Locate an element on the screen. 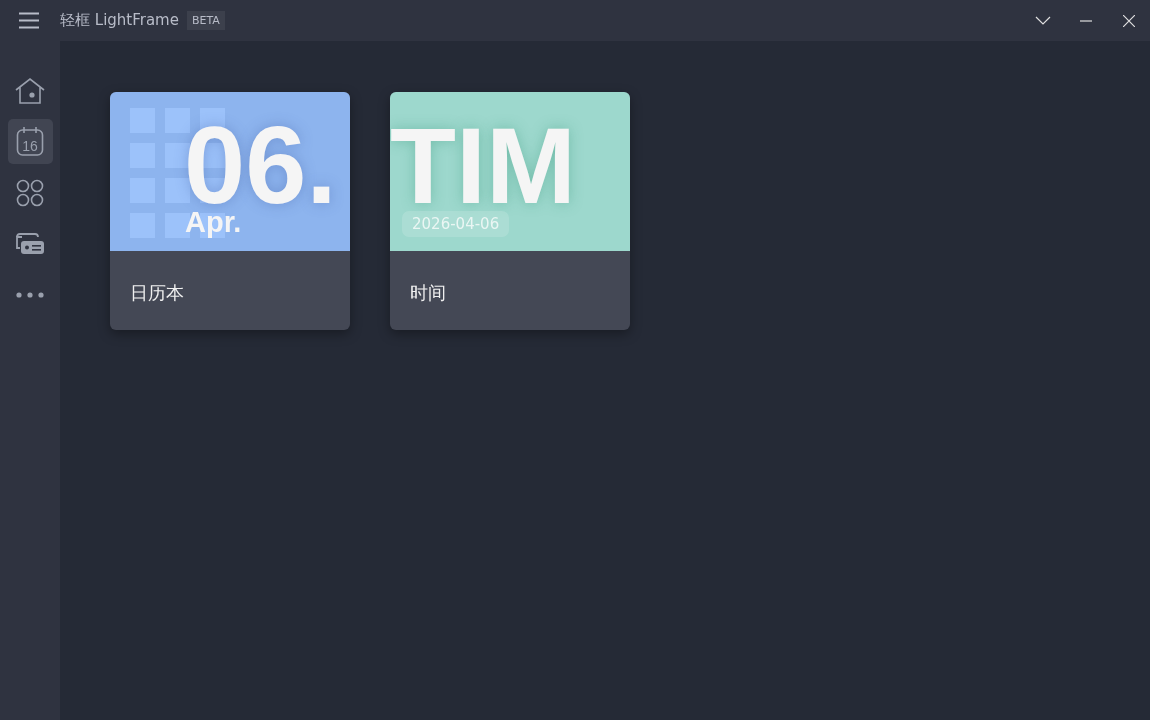  card-title: 时间 is located at coordinates (428, 293).